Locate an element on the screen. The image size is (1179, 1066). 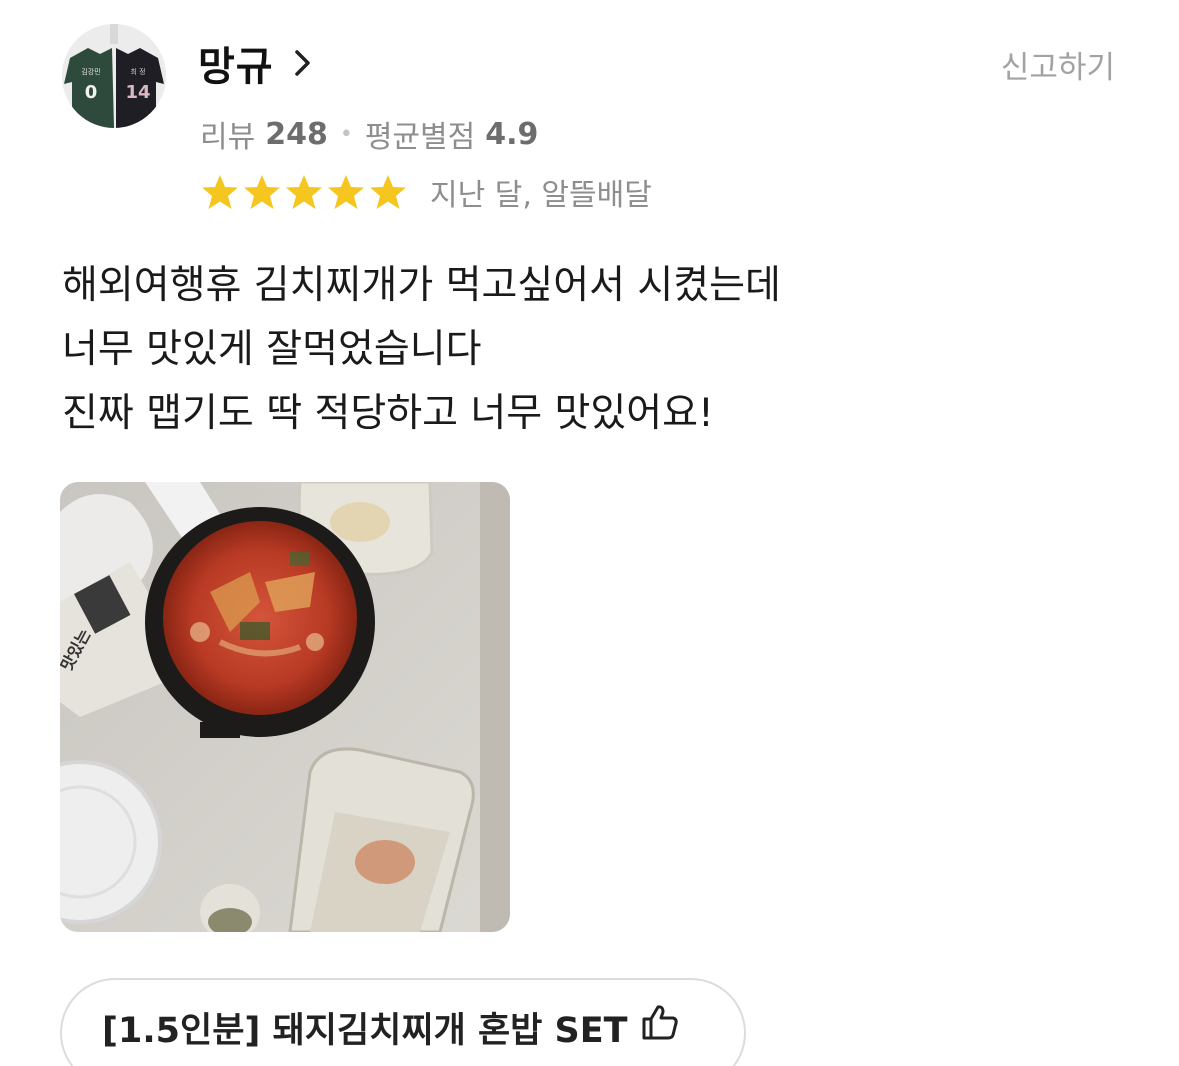
average-rating-label: 평균별점 is located at coordinates (420, 137).